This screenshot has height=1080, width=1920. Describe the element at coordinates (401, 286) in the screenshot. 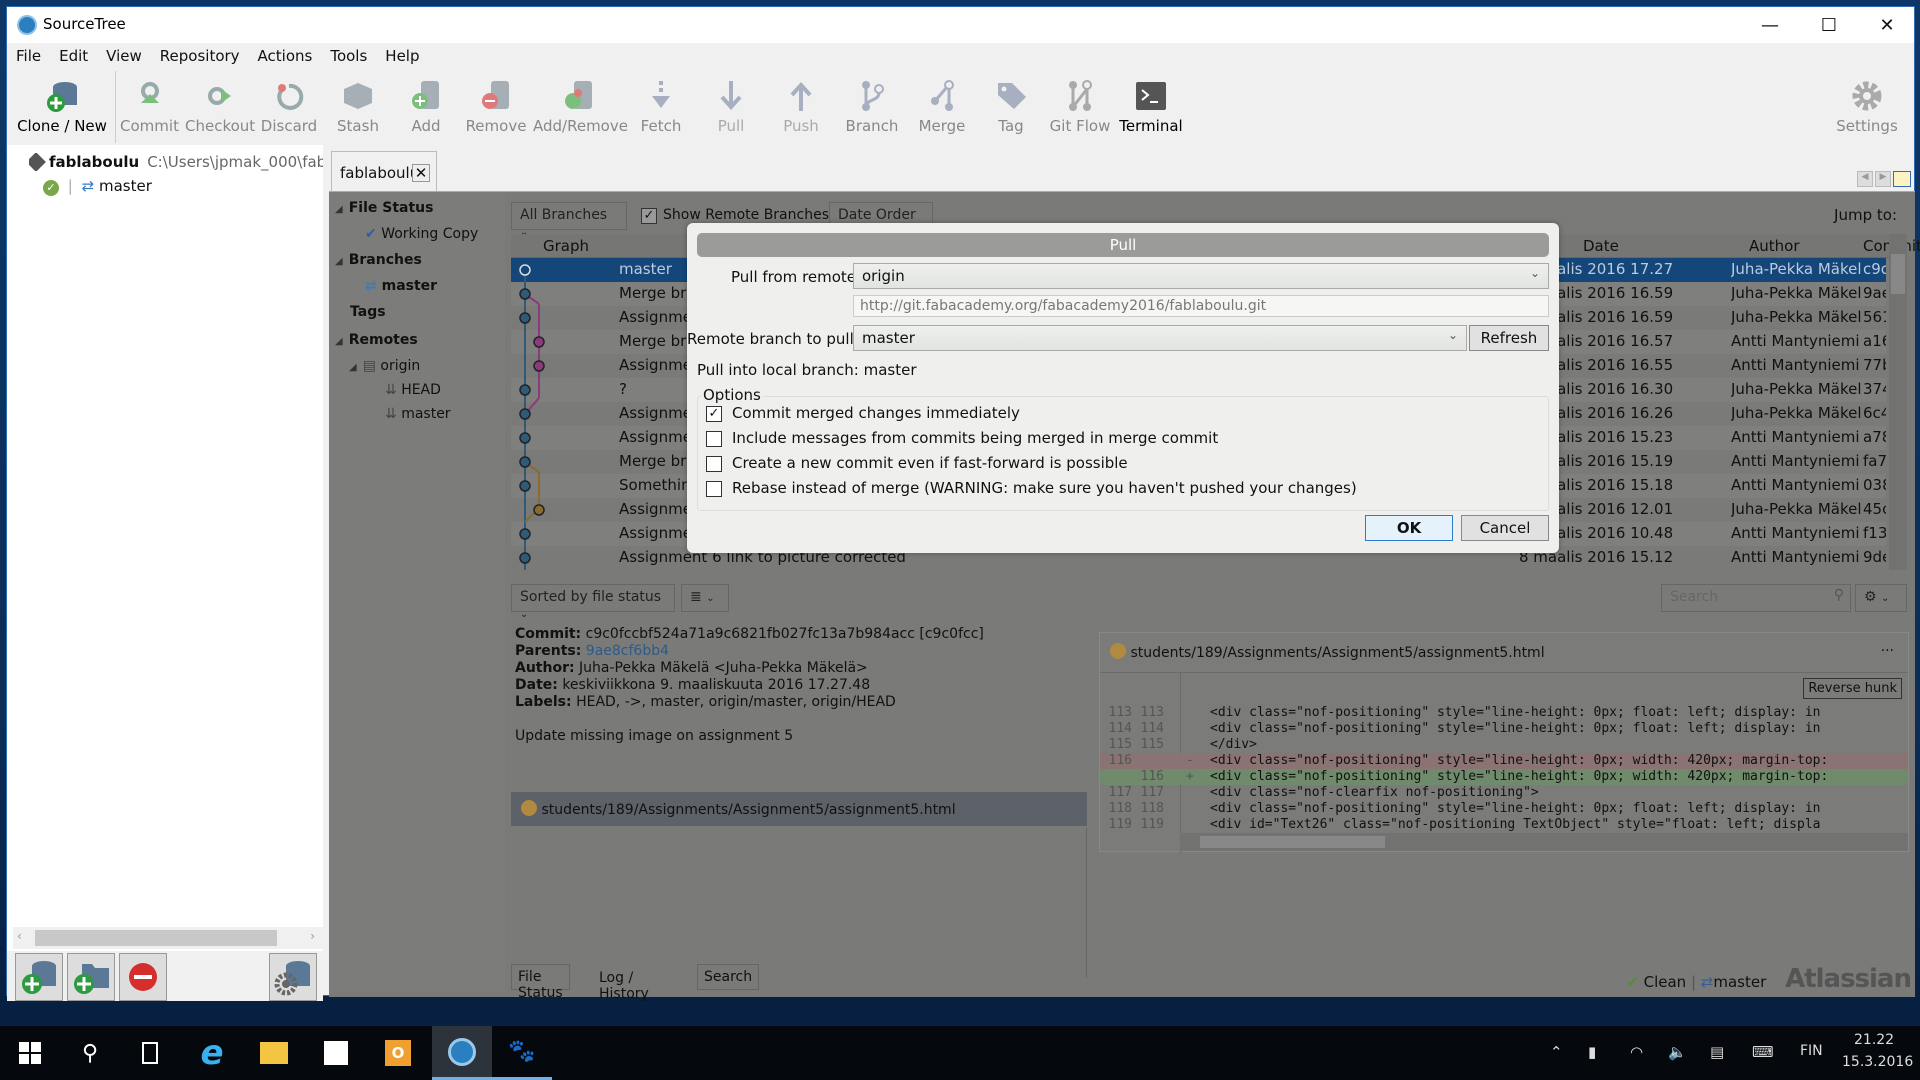

I see `tree-branch-master: ⇄ master` at that location.